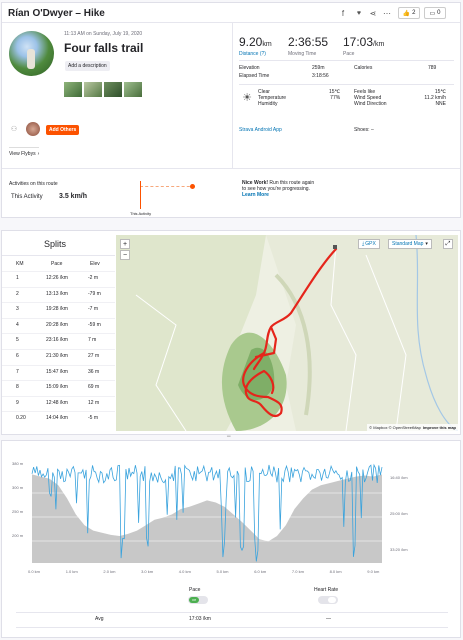 Image resolution: width=463 pixels, height=640 pixels. I want to click on route-divider, so click(231, 168).